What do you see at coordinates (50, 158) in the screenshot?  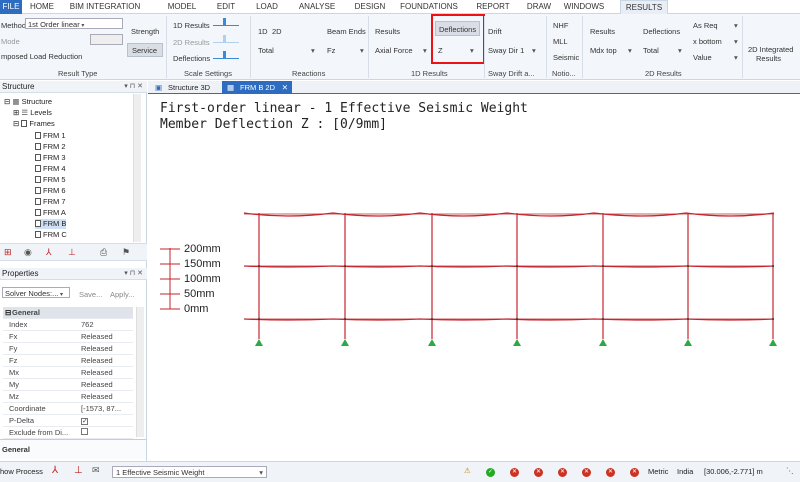 I see `tree-node-frame: FRM 3` at bounding box center [50, 158].